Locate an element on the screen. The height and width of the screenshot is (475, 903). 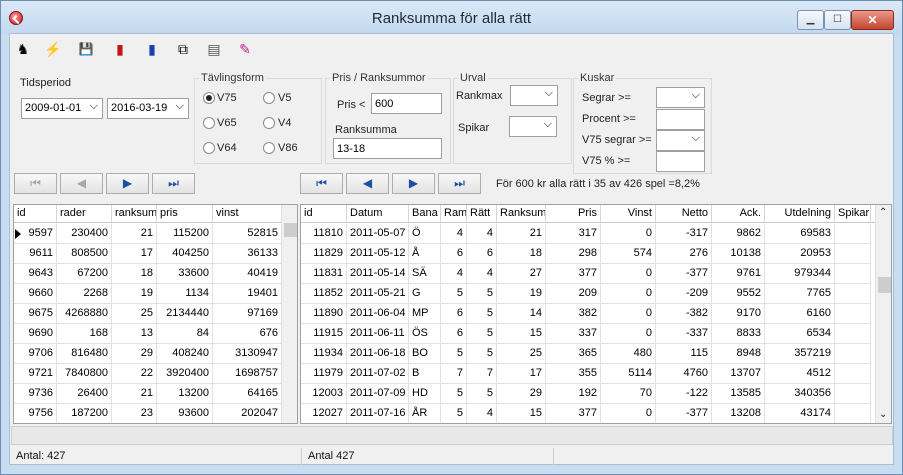
right-grid-scrollbar: ⌃ ⌄ is located at coordinates (883, 314).